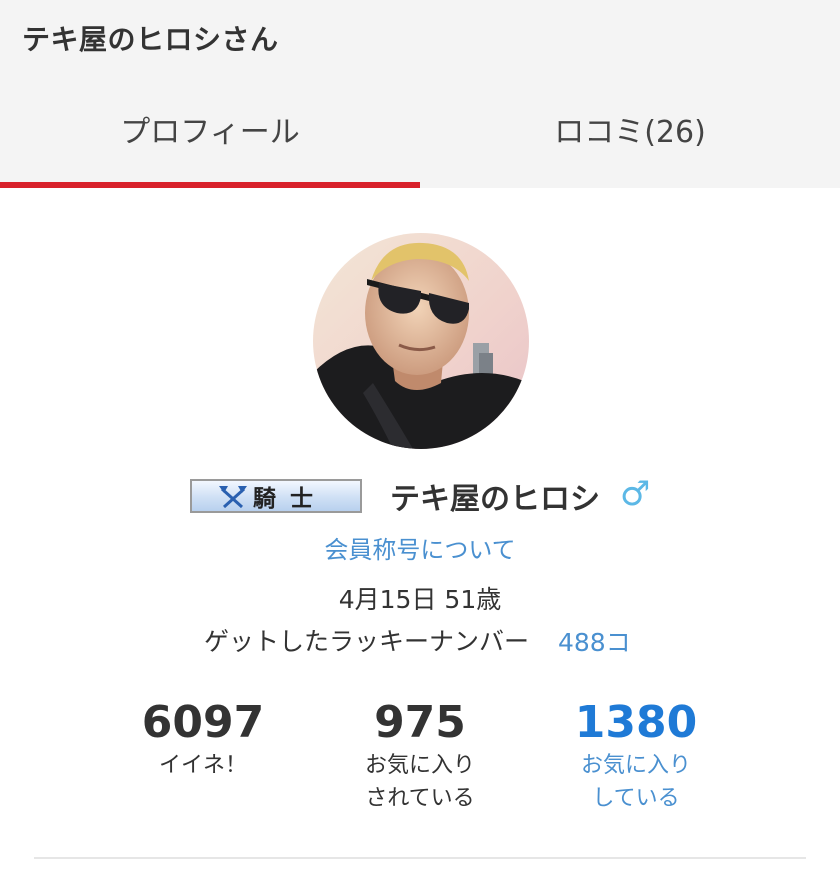 The height and width of the screenshot is (883, 840). I want to click on lucky-number-label: ゲットしたラッキーナンバー, so click(367, 641).